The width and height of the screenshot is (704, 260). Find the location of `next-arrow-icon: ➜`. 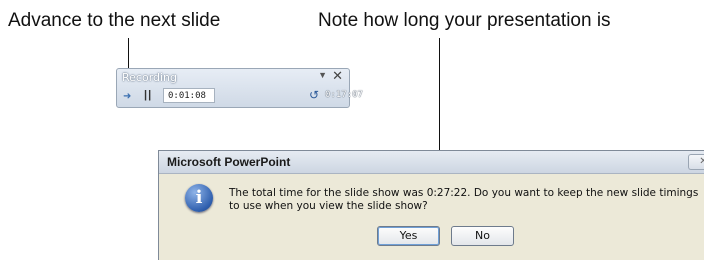

next-arrow-icon: ➜ is located at coordinates (127, 96).